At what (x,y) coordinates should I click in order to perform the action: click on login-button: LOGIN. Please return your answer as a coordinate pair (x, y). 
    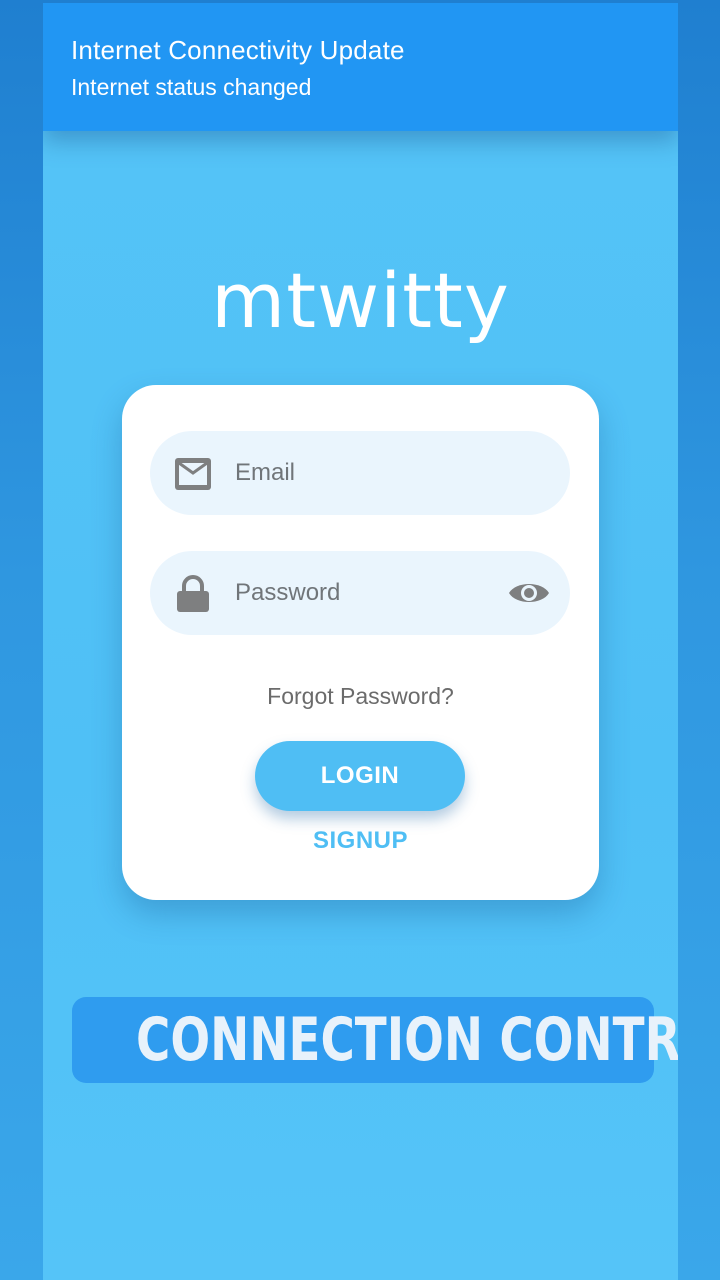
    Looking at the image, I should click on (360, 776).